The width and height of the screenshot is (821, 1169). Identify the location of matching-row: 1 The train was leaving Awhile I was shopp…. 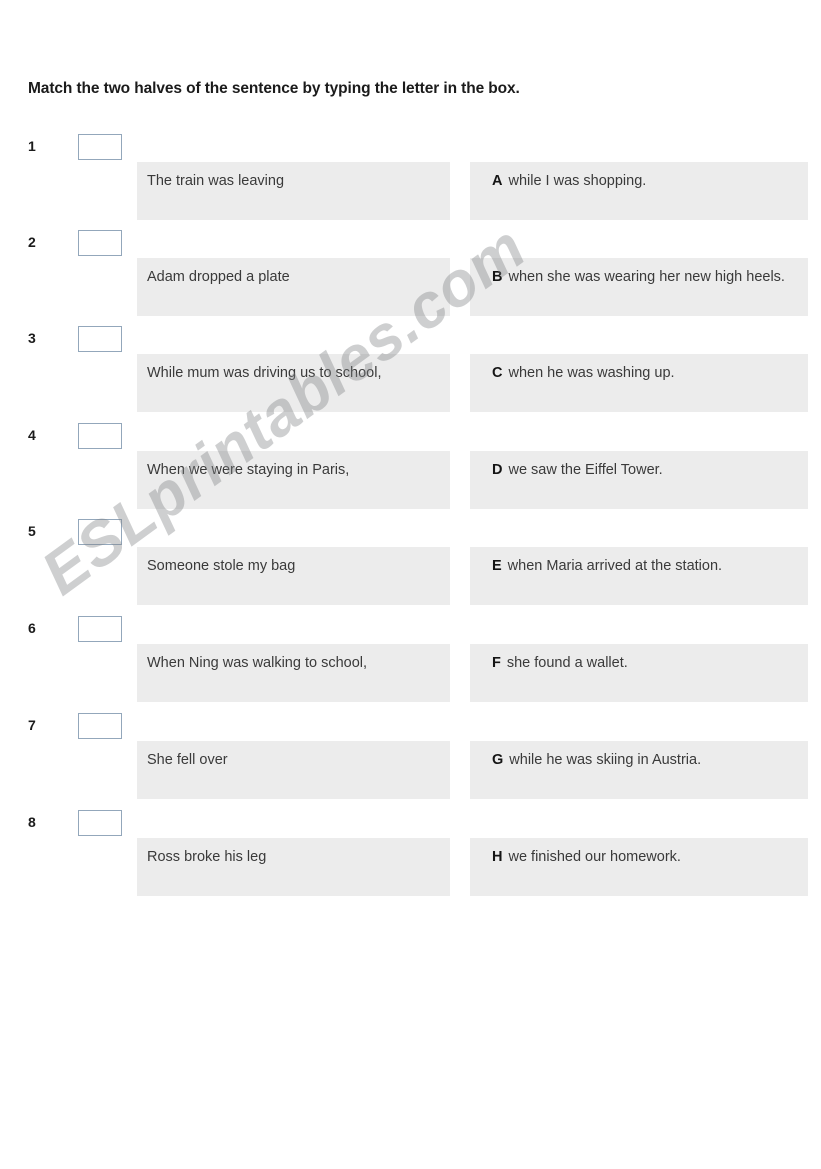
(410, 184).